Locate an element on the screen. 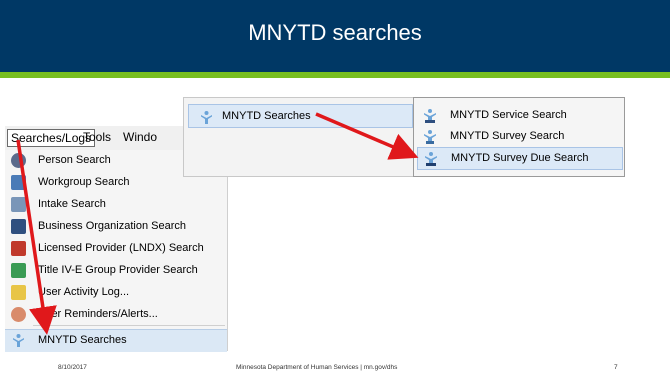 The image size is (670, 381). intake-icon is located at coordinates (18, 204).